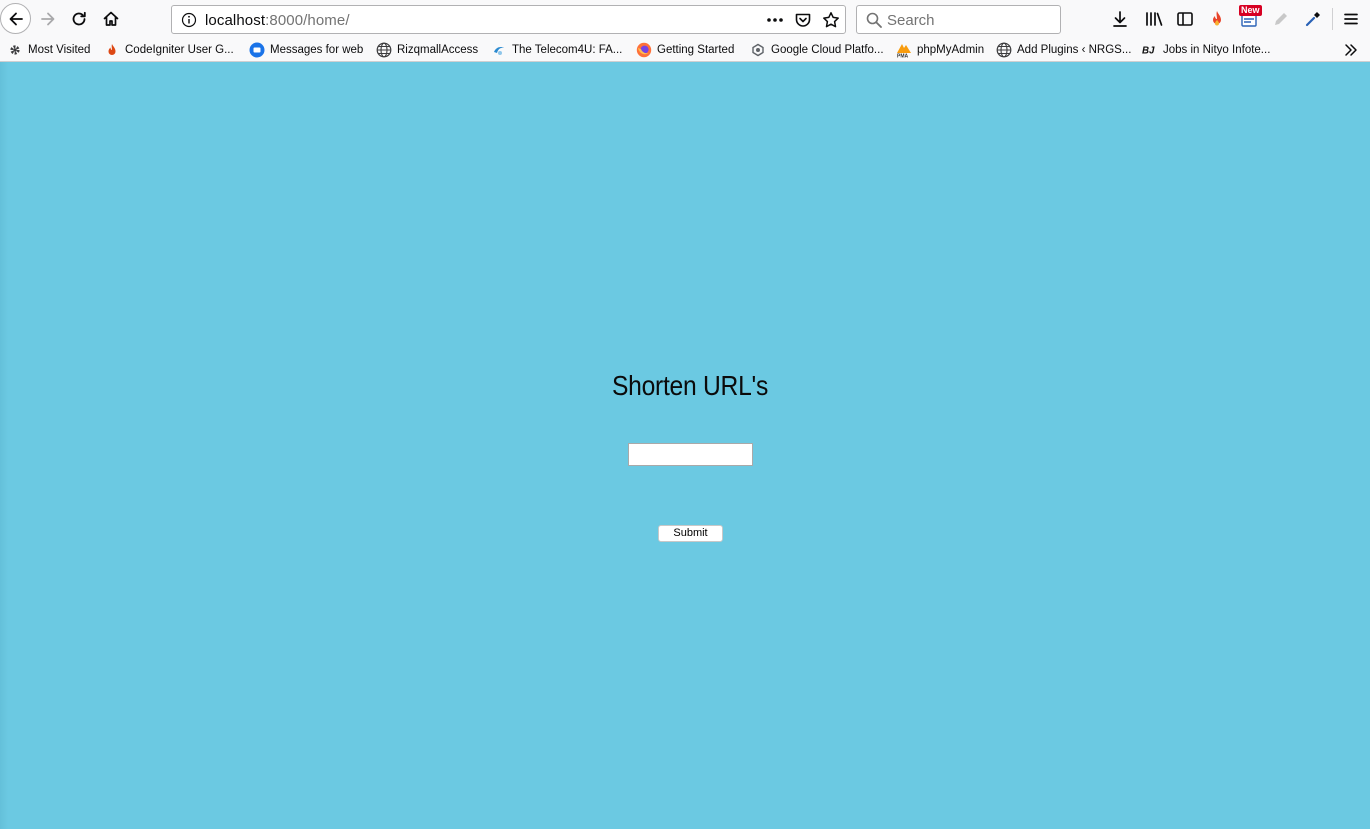 The width and height of the screenshot is (1370, 829). What do you see at coordinates (307, 20) in the screenshot?
I see `url-path: :8000/home/` at bounding box center [307, 20].